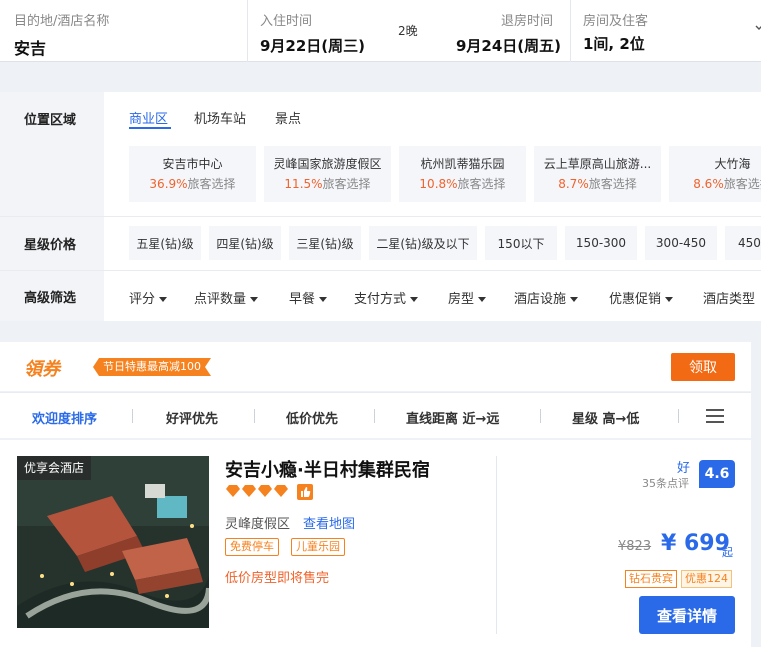  I want to click on filter-label: 评分, so click(142, 299).